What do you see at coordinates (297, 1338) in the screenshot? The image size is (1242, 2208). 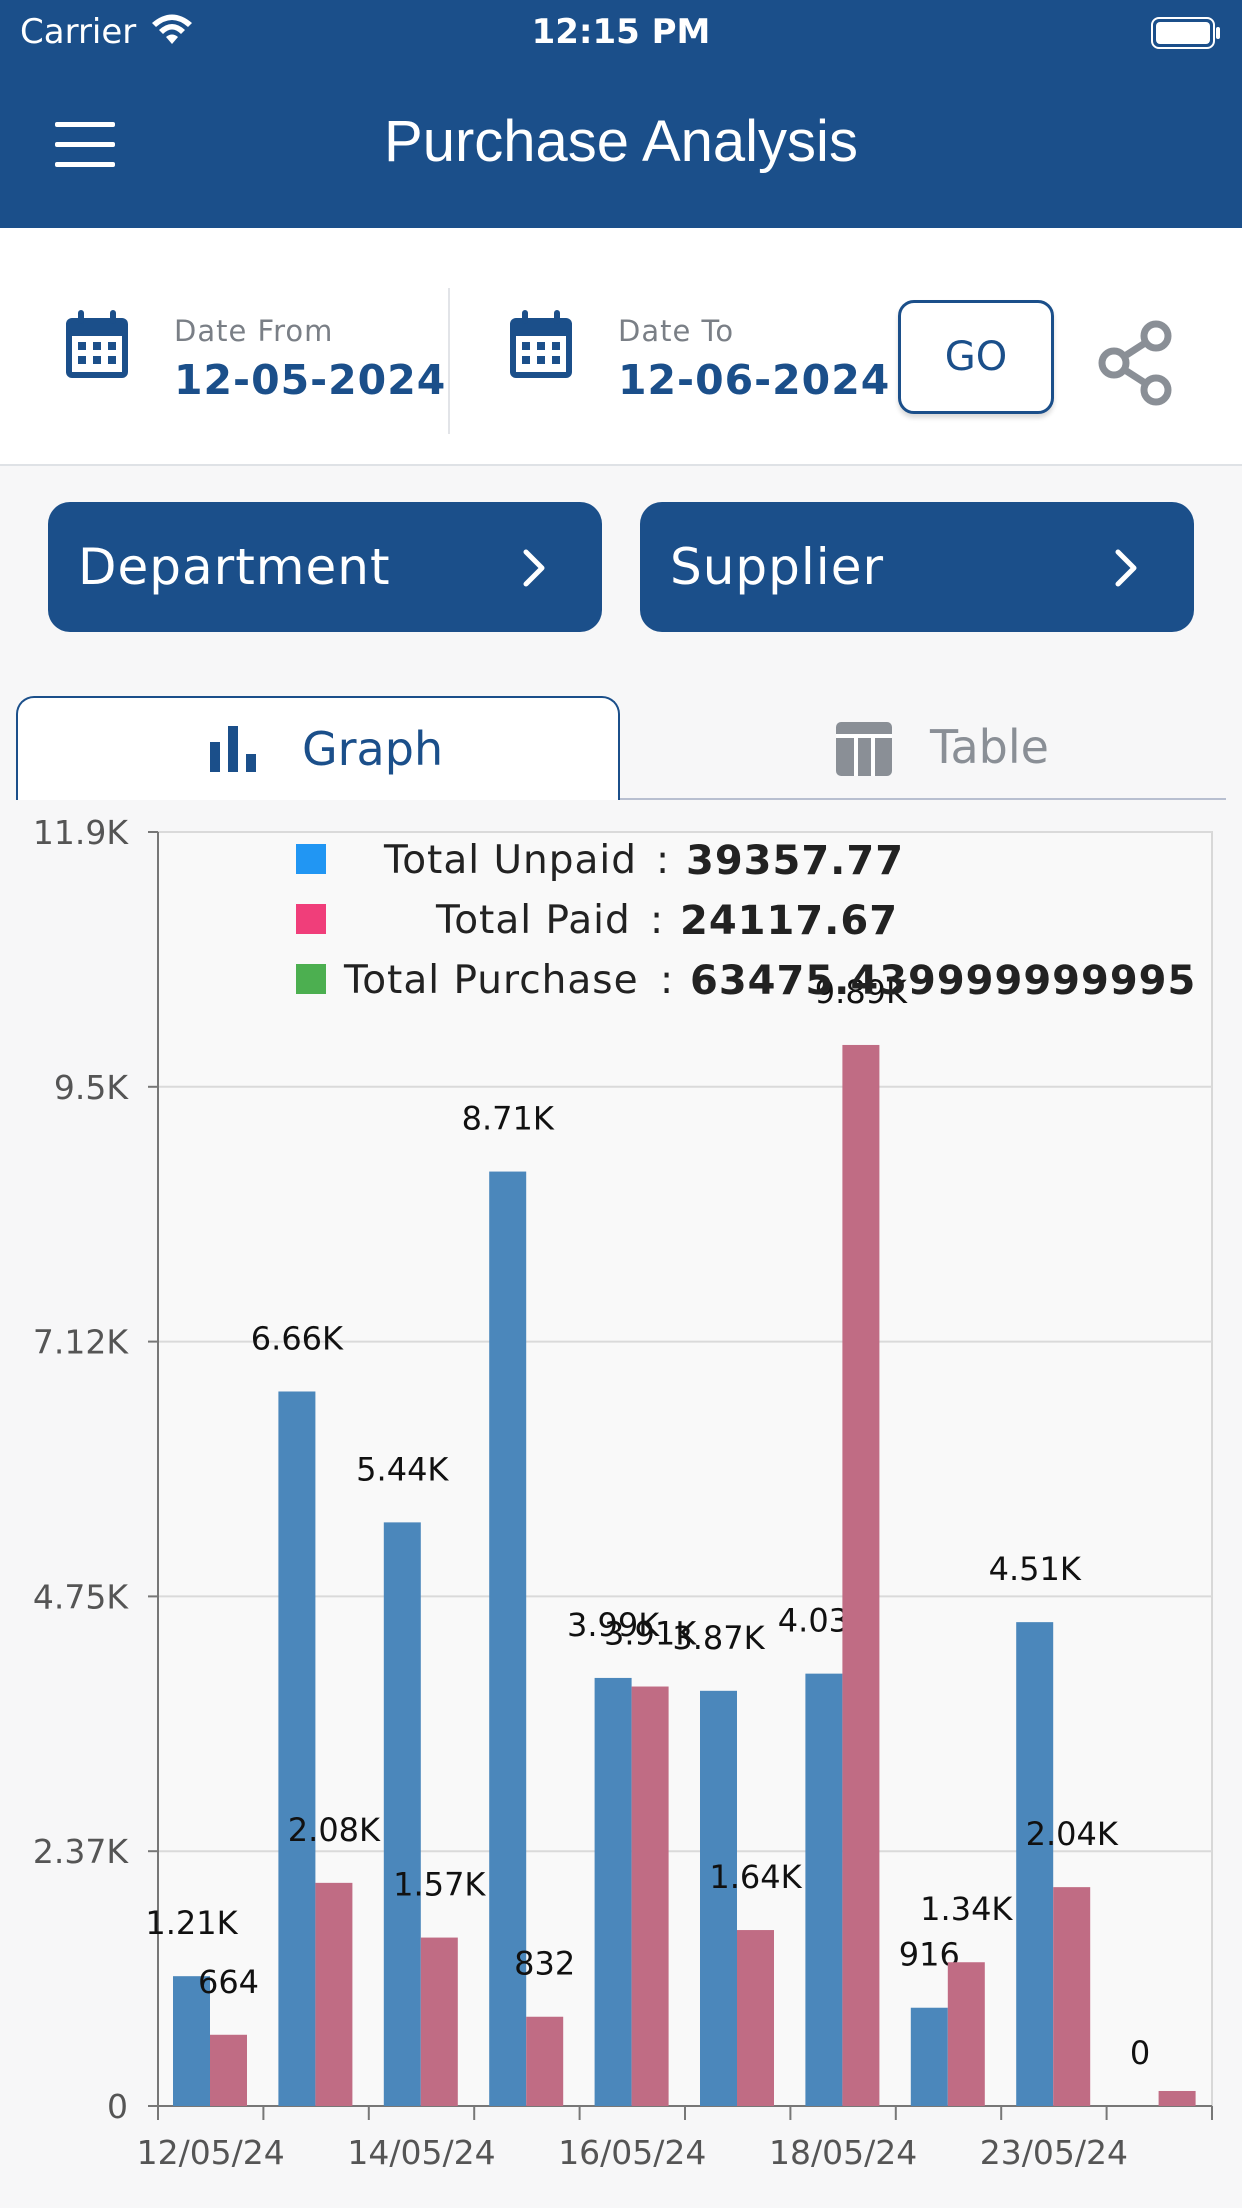 I see `data-label: 6.66K` at bounding box center [297, 1338].